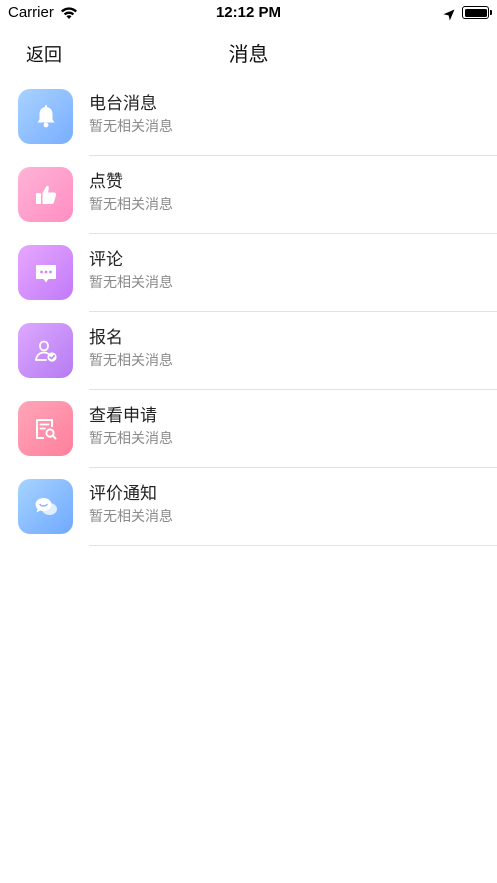  I want to click on document-search-icon, so click(45, 428).